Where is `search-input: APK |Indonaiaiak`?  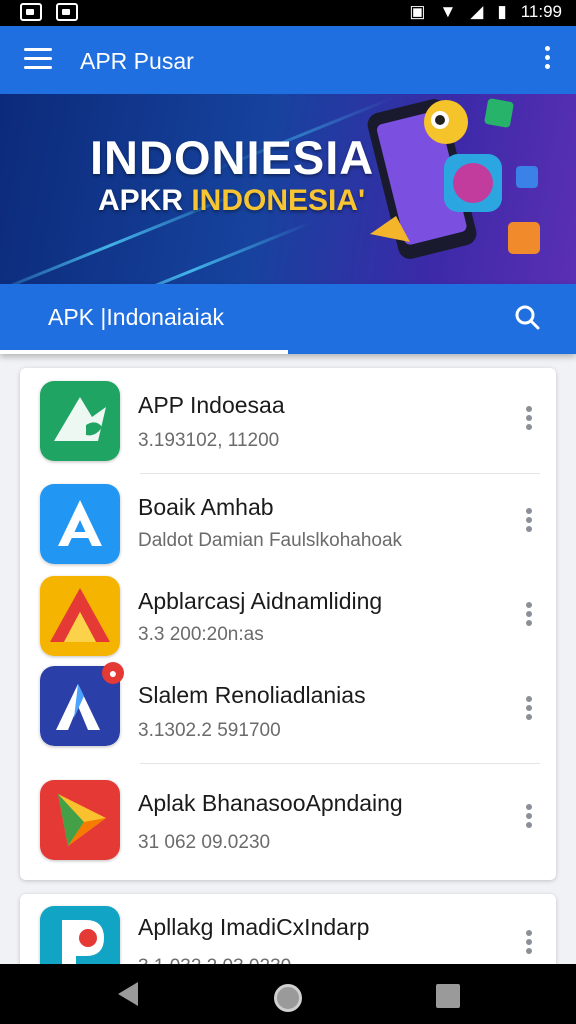
search-input: APK |Indonaiaiak is located at coordinates (136, 317).